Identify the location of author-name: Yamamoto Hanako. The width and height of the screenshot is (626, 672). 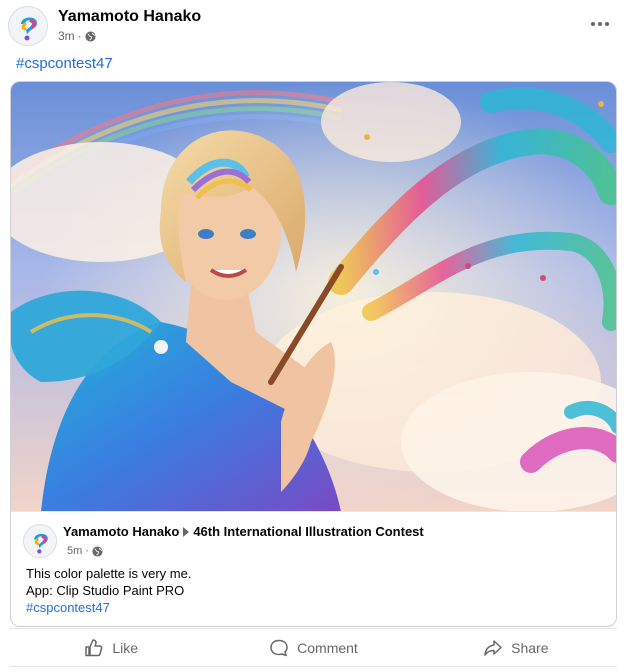
(129, 17).